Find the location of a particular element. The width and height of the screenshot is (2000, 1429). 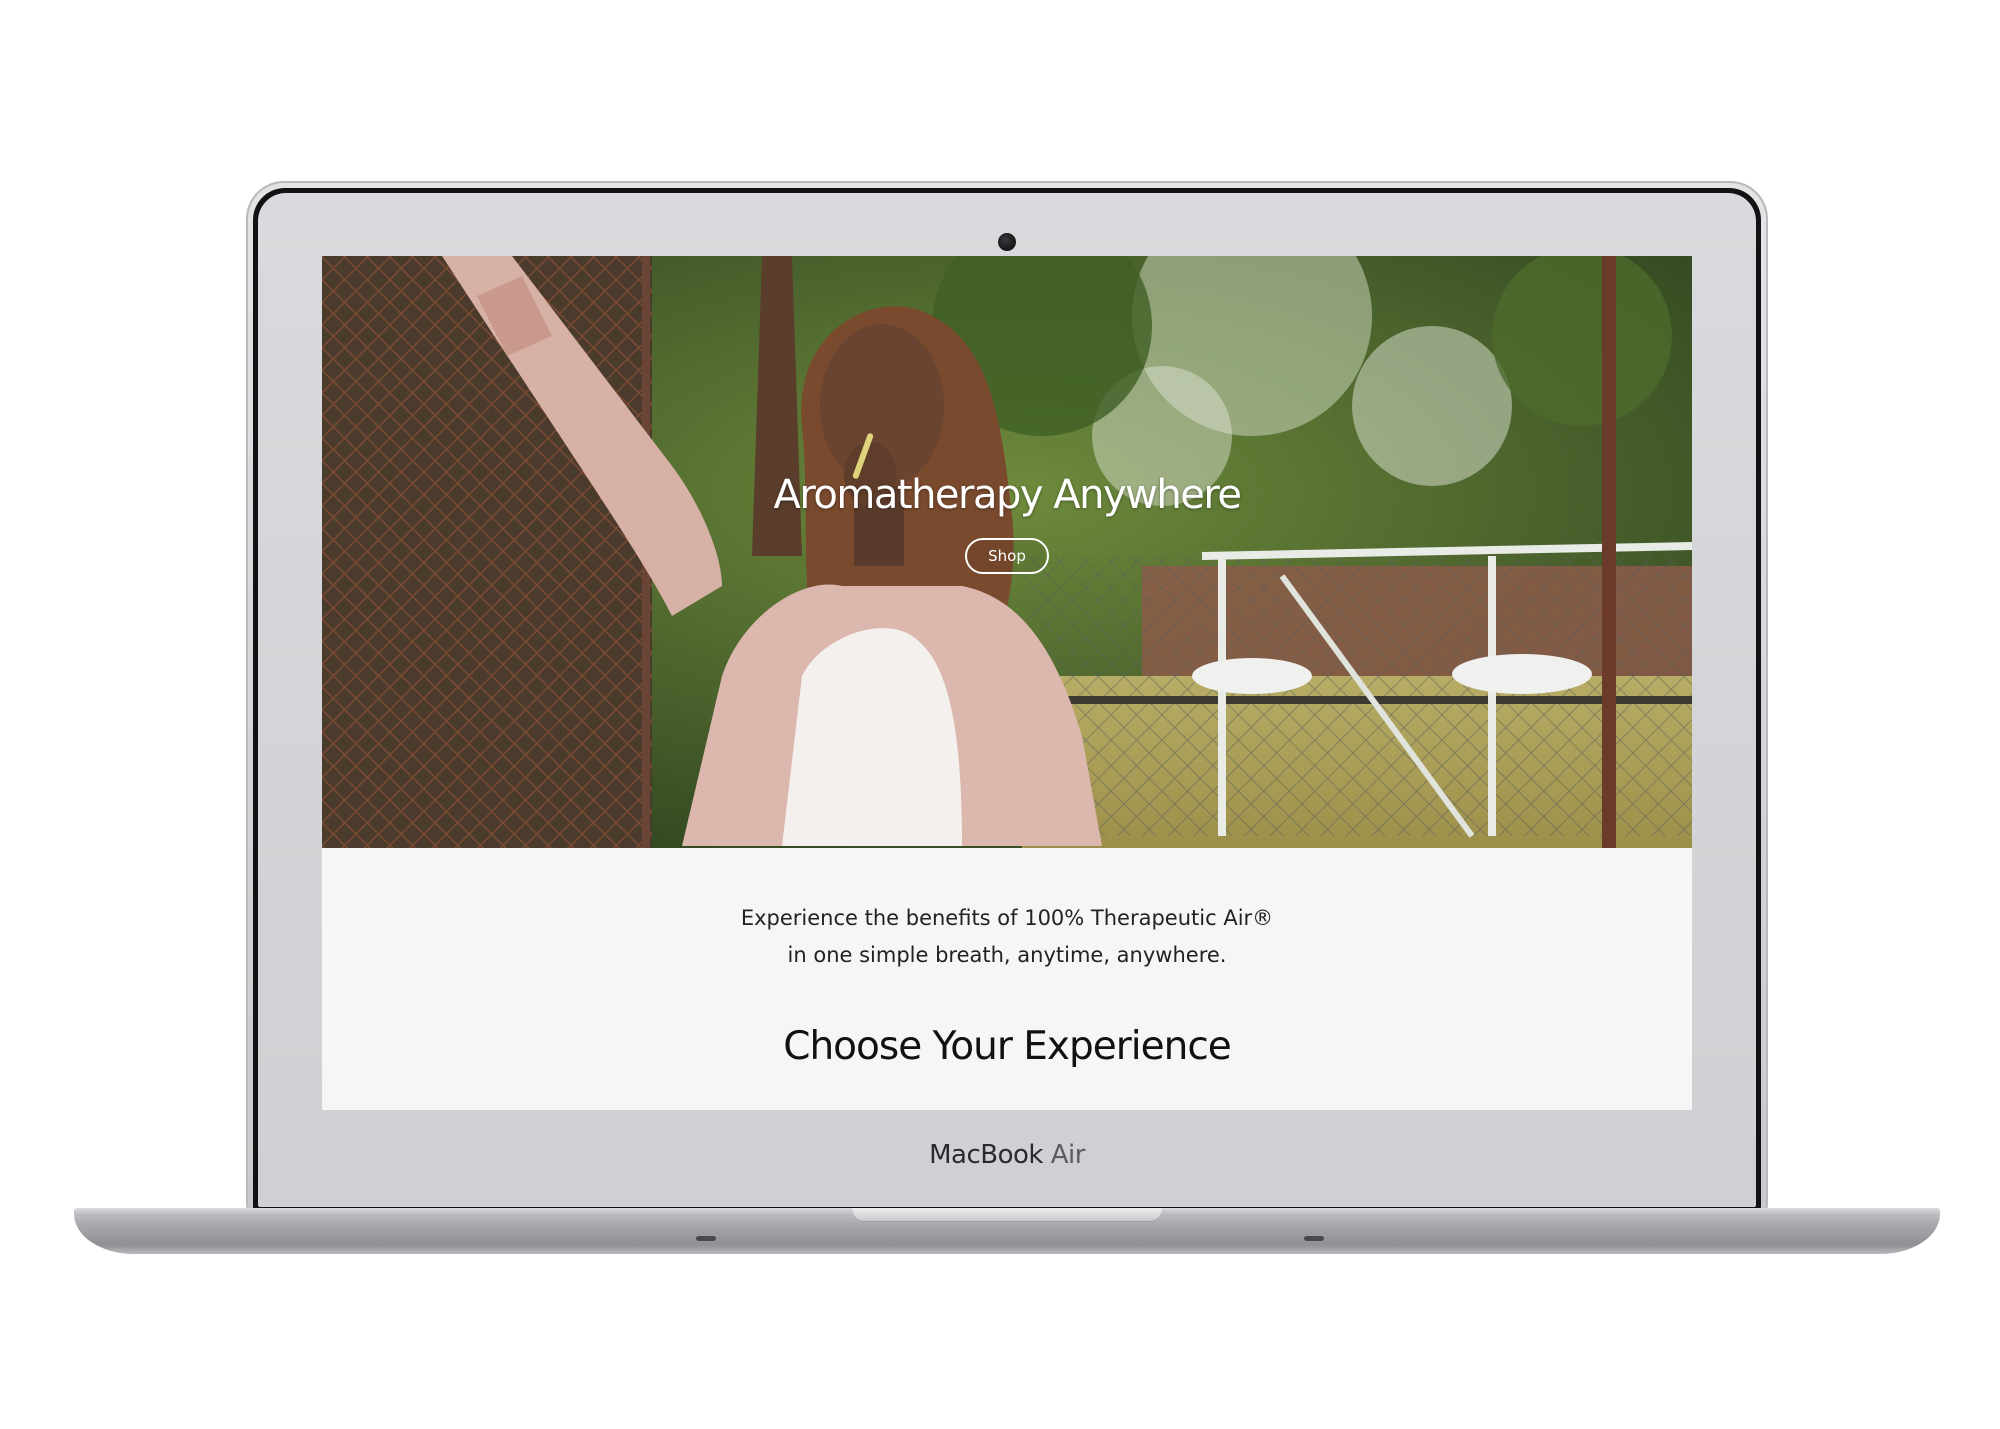

hero-title: Aromatherapy Anywhere is located at coordinates (1008, 495).